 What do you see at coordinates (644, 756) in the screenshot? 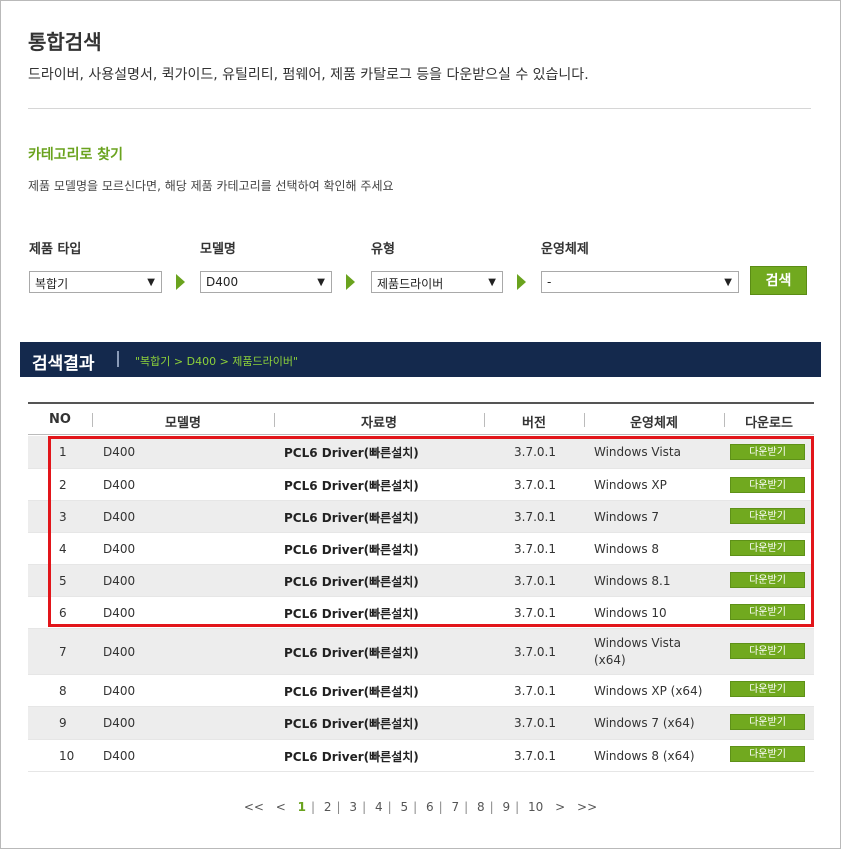
I see `row-os: Windows 8 (x64)` at bounding box center [644, 756].